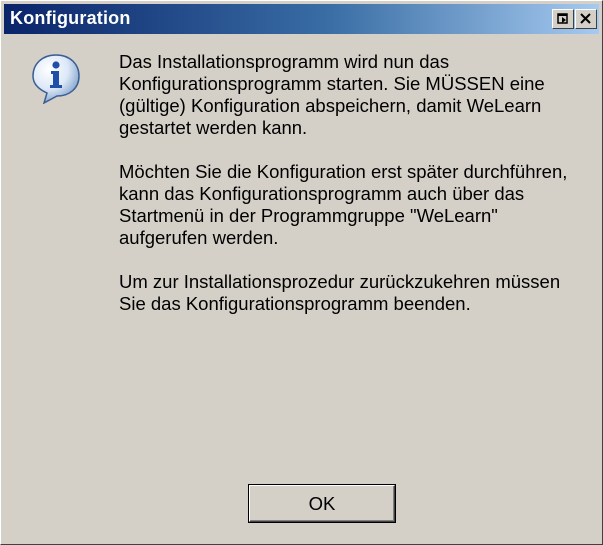  I want to click on close-button, so click(586, 19).